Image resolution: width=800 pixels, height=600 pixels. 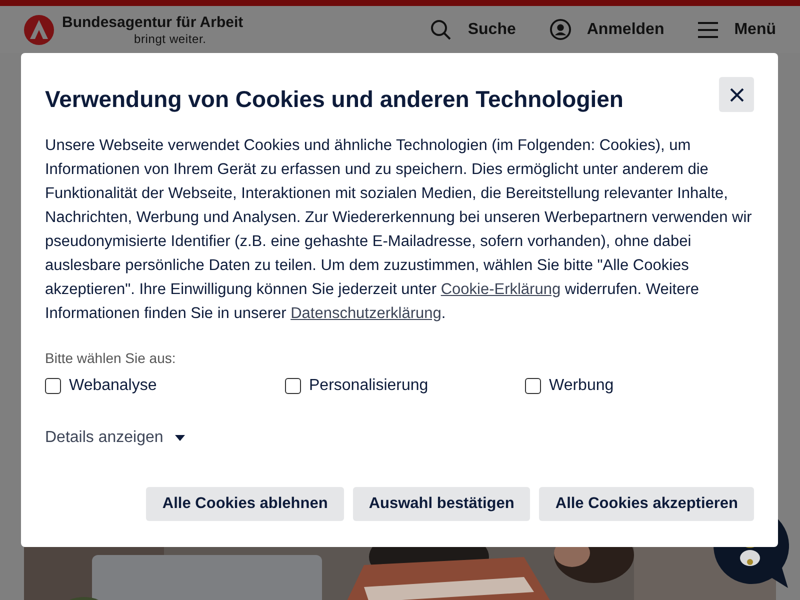 What do you see at coordinates (115, 438) in the screenshot?
I see `details-toggle: Details anzeigen` at bounding box center [115, 438].